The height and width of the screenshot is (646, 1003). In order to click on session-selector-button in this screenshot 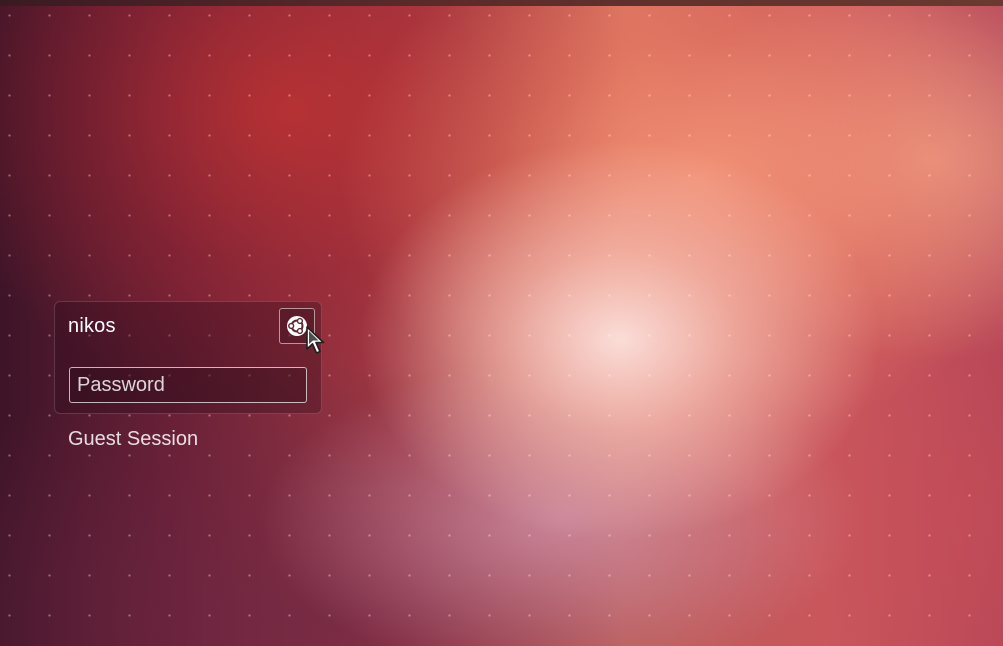, I will do `click(297, 326)`.